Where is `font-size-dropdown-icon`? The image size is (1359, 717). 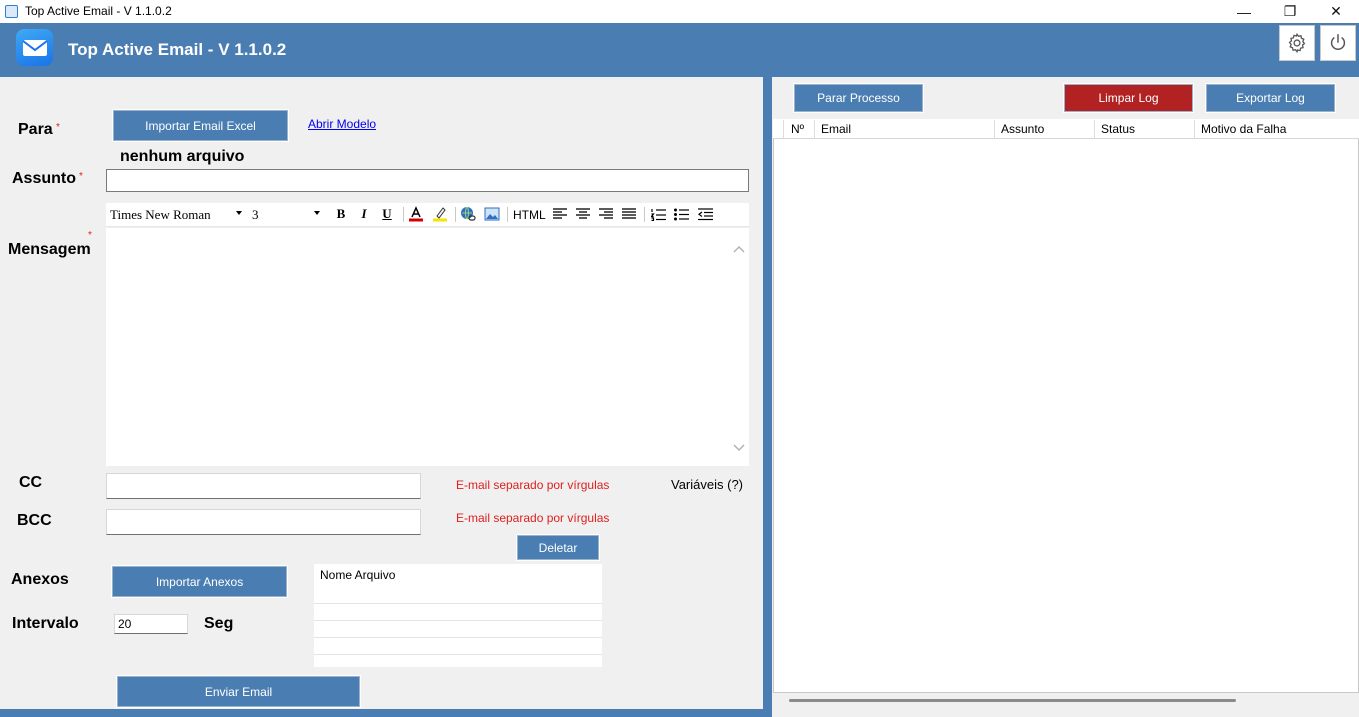
font-size-dropdown-icon is located at coordinates (317, 213).